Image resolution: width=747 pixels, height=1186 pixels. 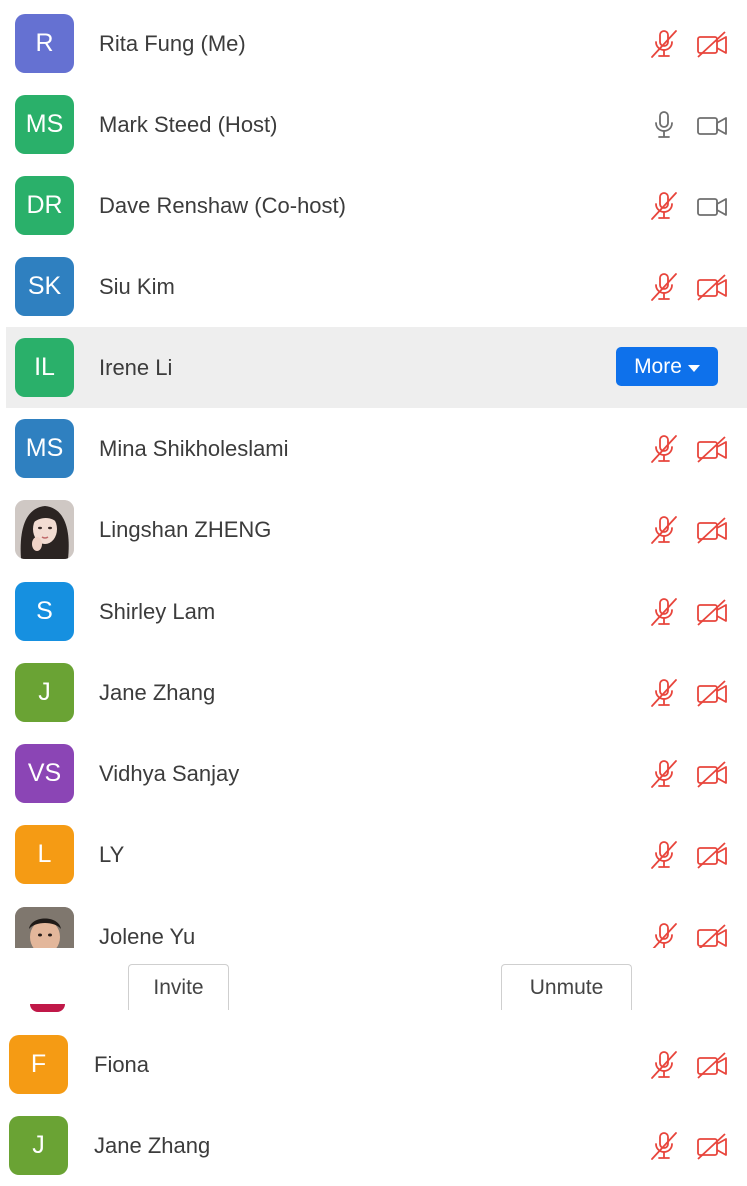 I want to click on avatar: R, so click(x=44, y=43).